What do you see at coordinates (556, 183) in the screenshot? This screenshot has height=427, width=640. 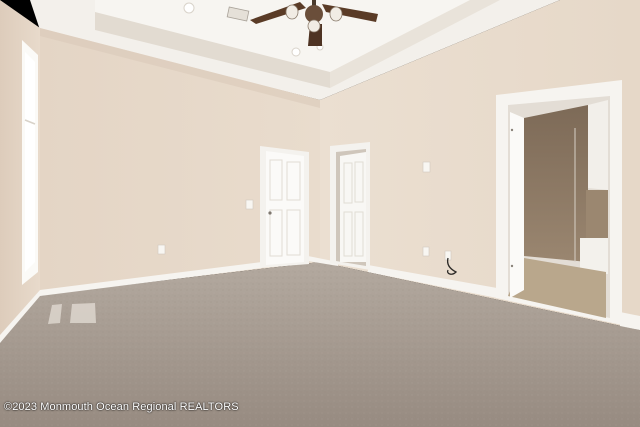 I see `bath-tile-wall` at bounding box center [556, 183].